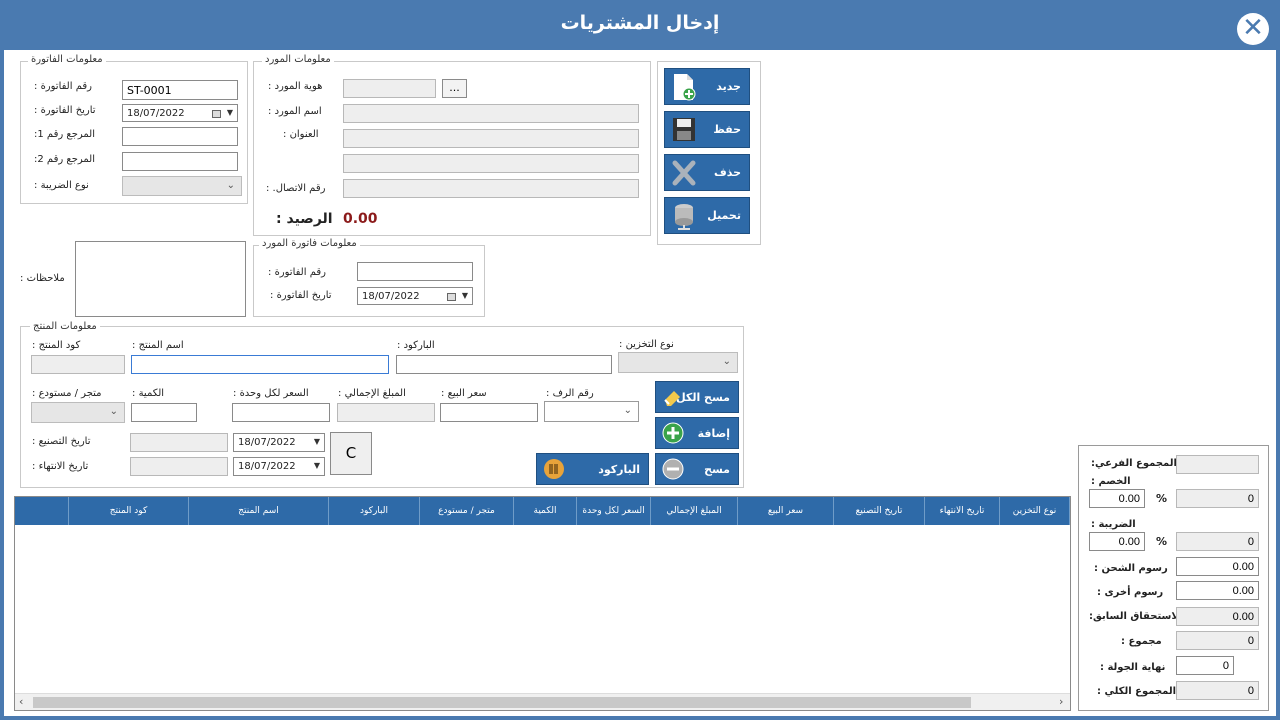  Describe the element at coordinates (464, 393) in the screenshot. I see `sale-price-label: : سعر البيع` at that location.